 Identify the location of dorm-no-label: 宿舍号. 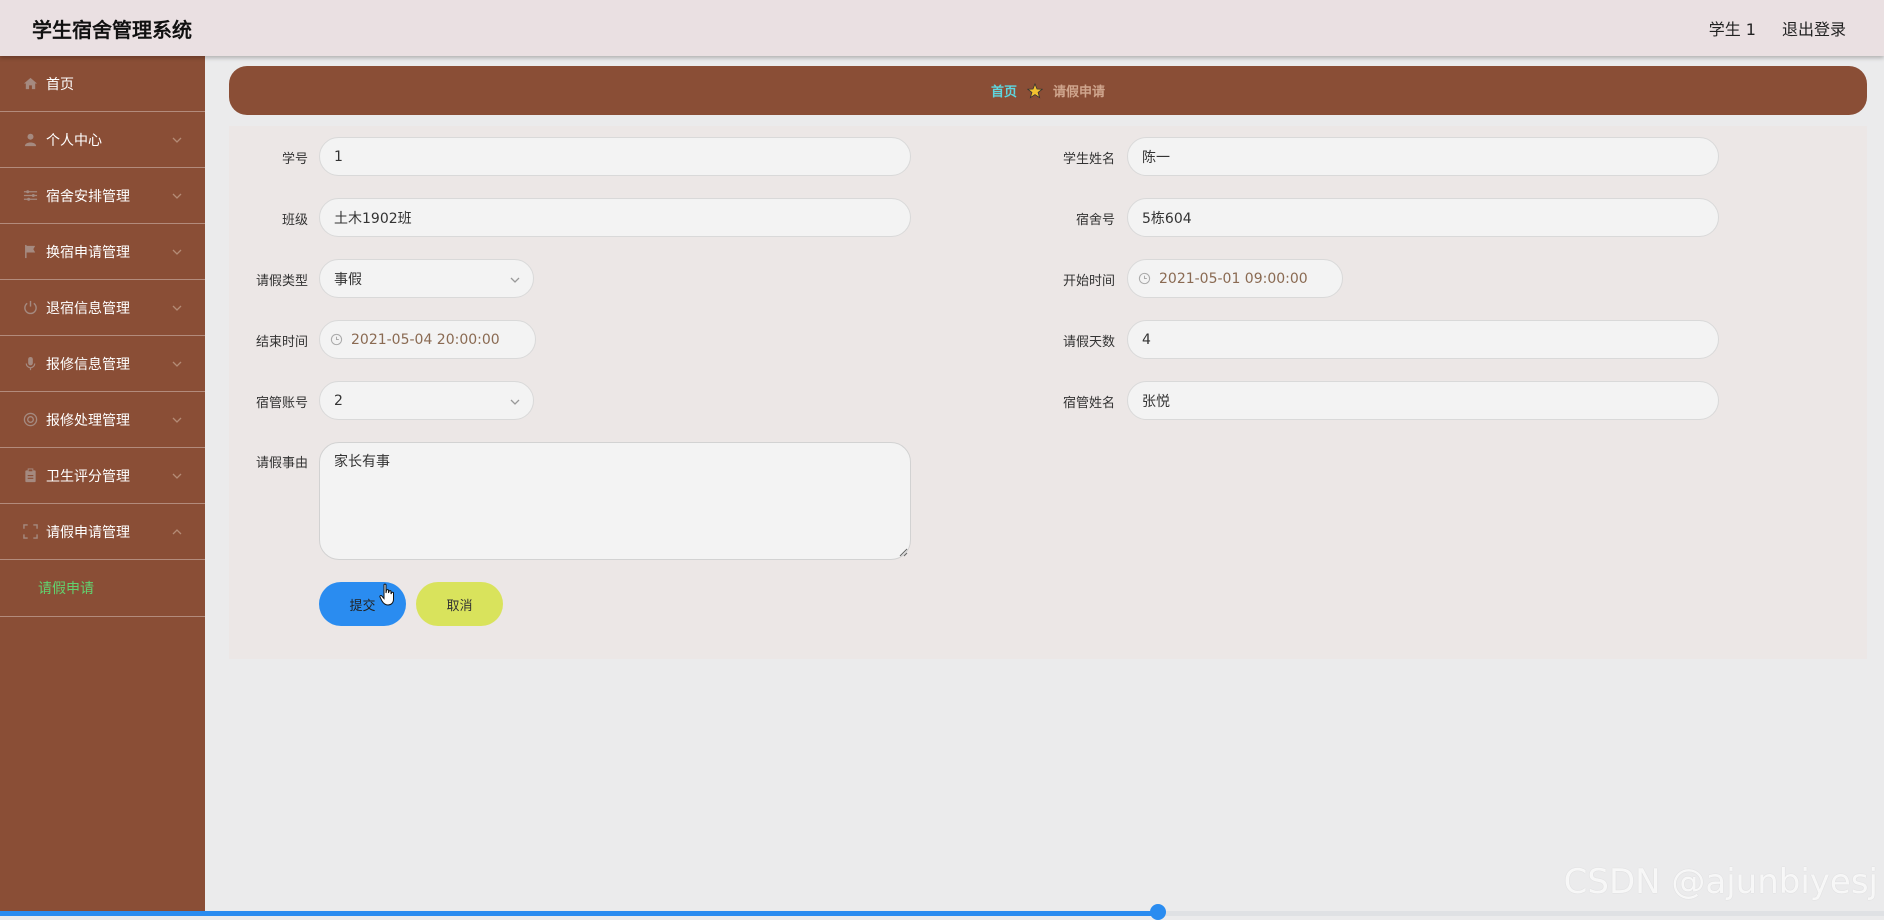
(1095, 220).